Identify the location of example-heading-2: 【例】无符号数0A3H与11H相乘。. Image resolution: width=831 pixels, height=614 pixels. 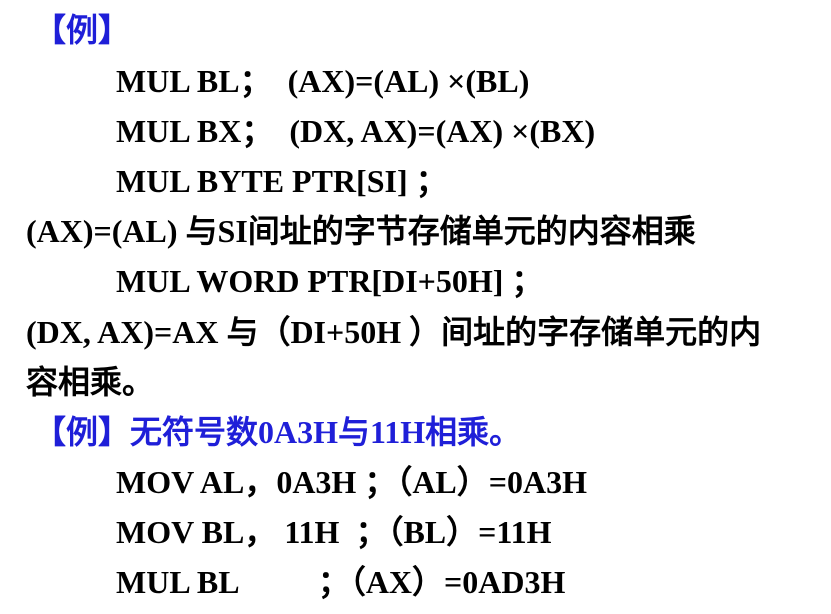
(278, 432).